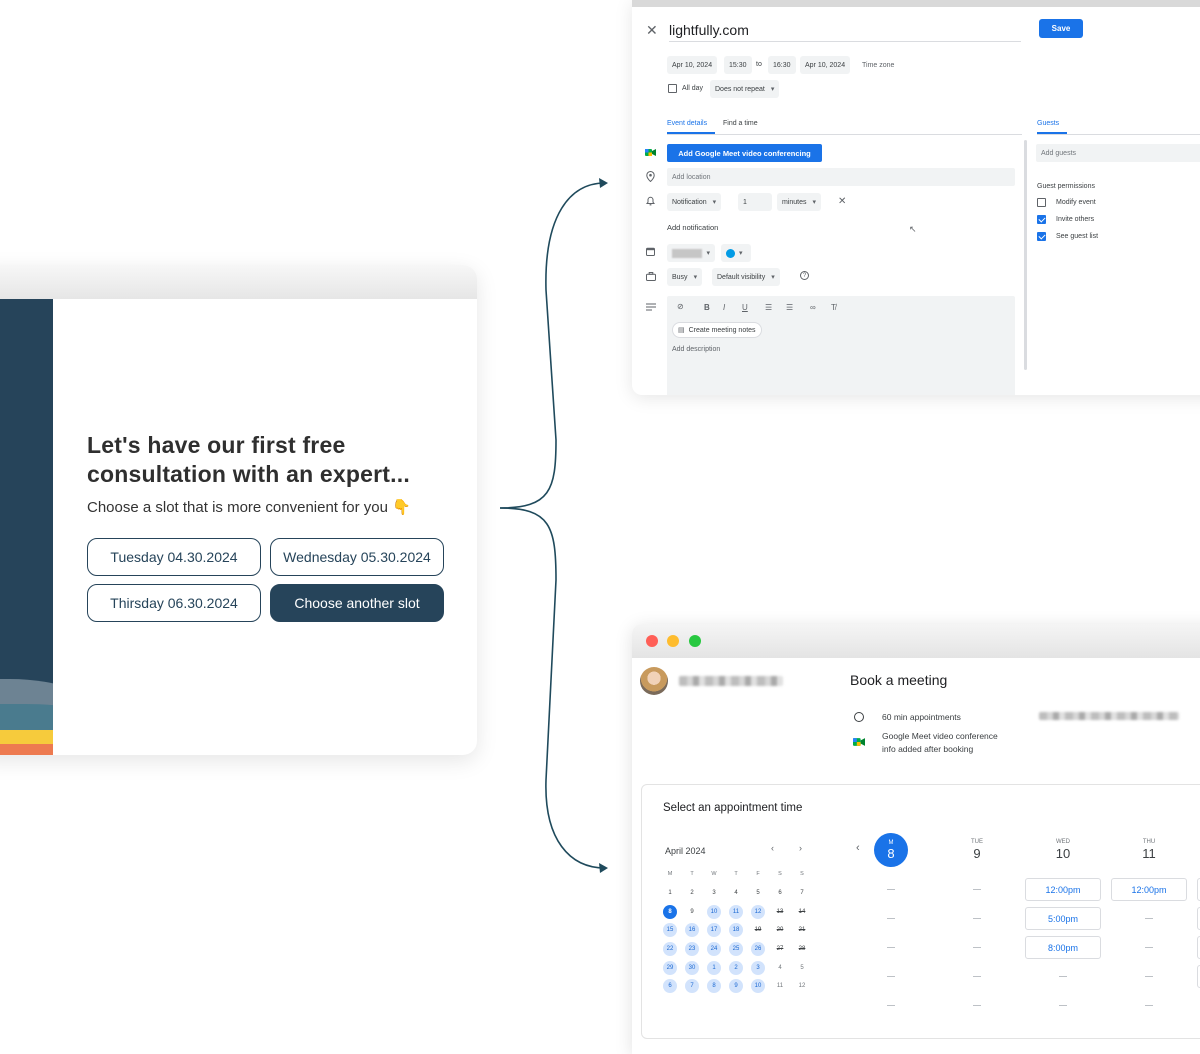 The height and width of the screenshot is (1054, 1200). Describe the element at coordinates (692, 986) in the screenshot. I see `calendar-day-available: 7` at that location.